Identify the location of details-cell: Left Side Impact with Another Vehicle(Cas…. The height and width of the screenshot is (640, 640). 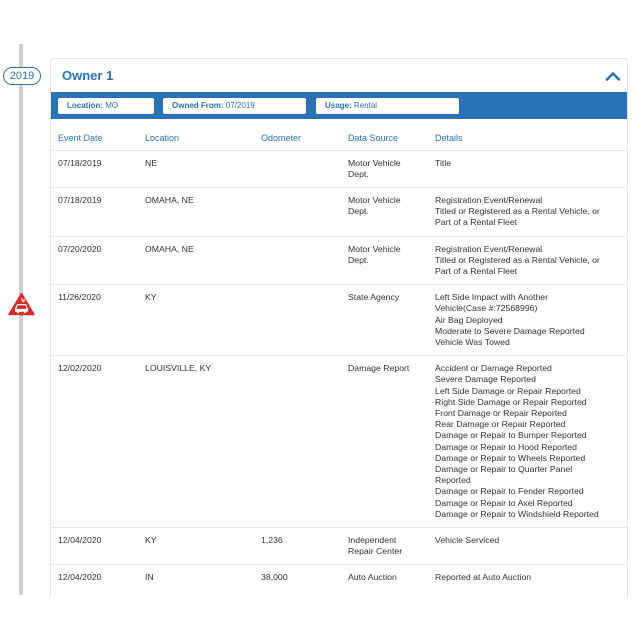
(527, 320).